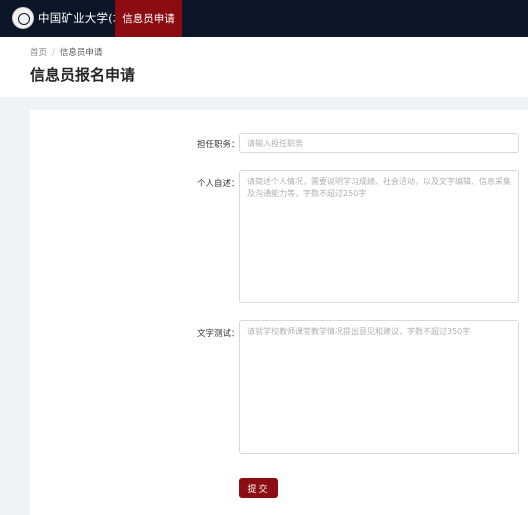 Image resolution: width=528 pixels, height=515 pixels. I want to click on writing-test-label: 文字测试：, so click(218, 334).